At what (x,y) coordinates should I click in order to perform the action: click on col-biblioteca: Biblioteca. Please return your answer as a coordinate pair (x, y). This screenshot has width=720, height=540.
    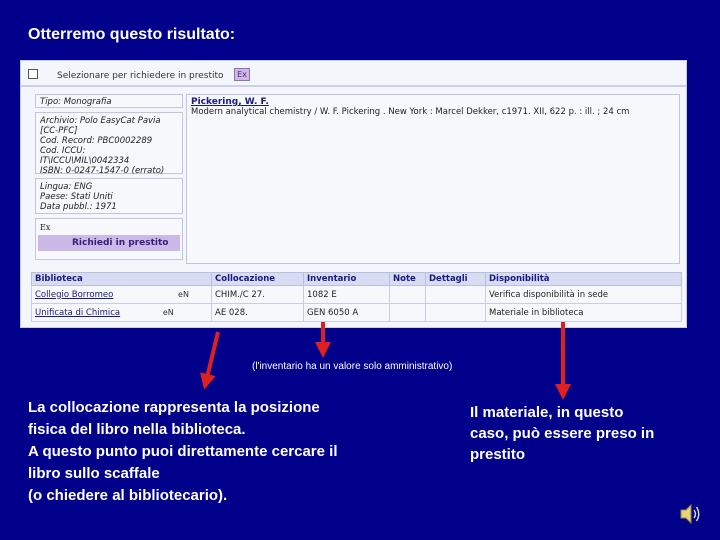
    Looking at the image, I should click on (121, 279).